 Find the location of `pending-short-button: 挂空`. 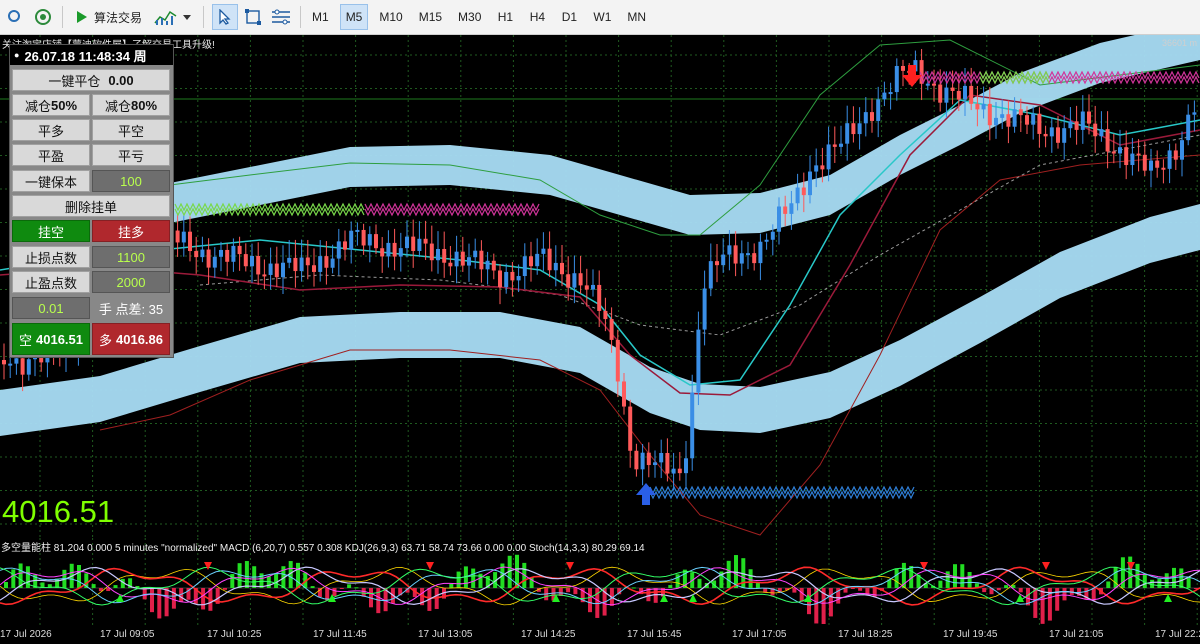

pending-short-button: 挂空 is located at coordinates (51, 231).